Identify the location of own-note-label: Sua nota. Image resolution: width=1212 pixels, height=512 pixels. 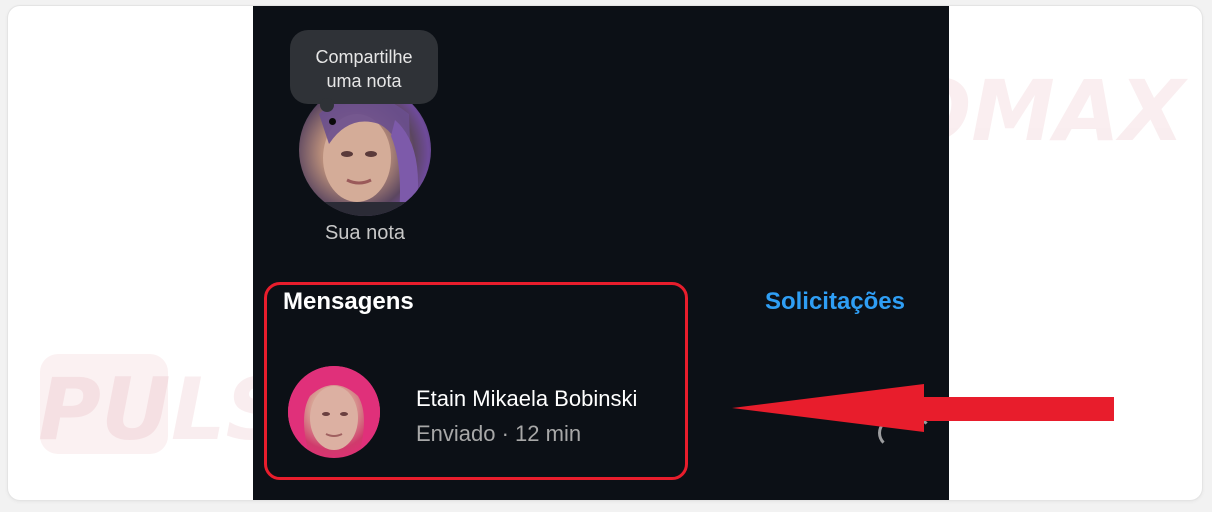
(365, 233).